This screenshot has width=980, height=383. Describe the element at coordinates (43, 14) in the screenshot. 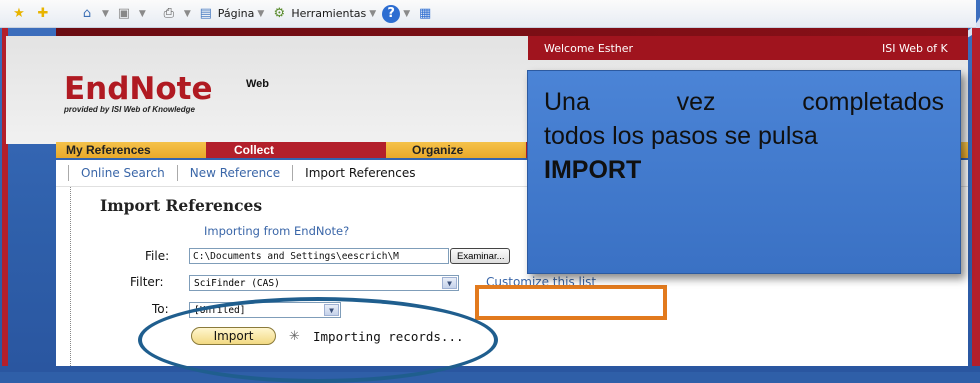

I see `add-favorite-icon: ✚` at that location.